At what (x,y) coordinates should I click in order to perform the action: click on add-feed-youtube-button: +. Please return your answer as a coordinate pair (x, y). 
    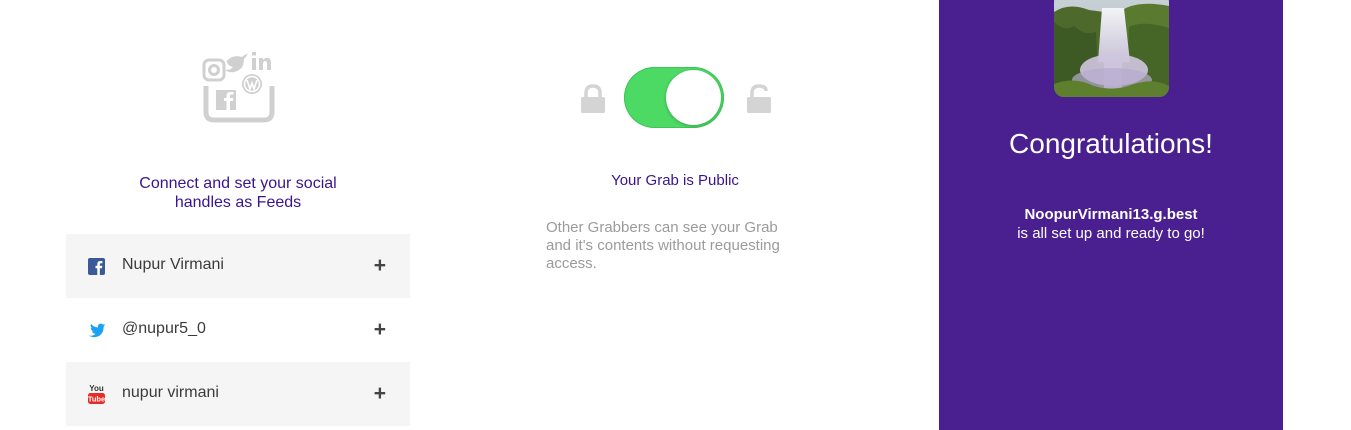
    Looking at the image, I should click on (380, 393).